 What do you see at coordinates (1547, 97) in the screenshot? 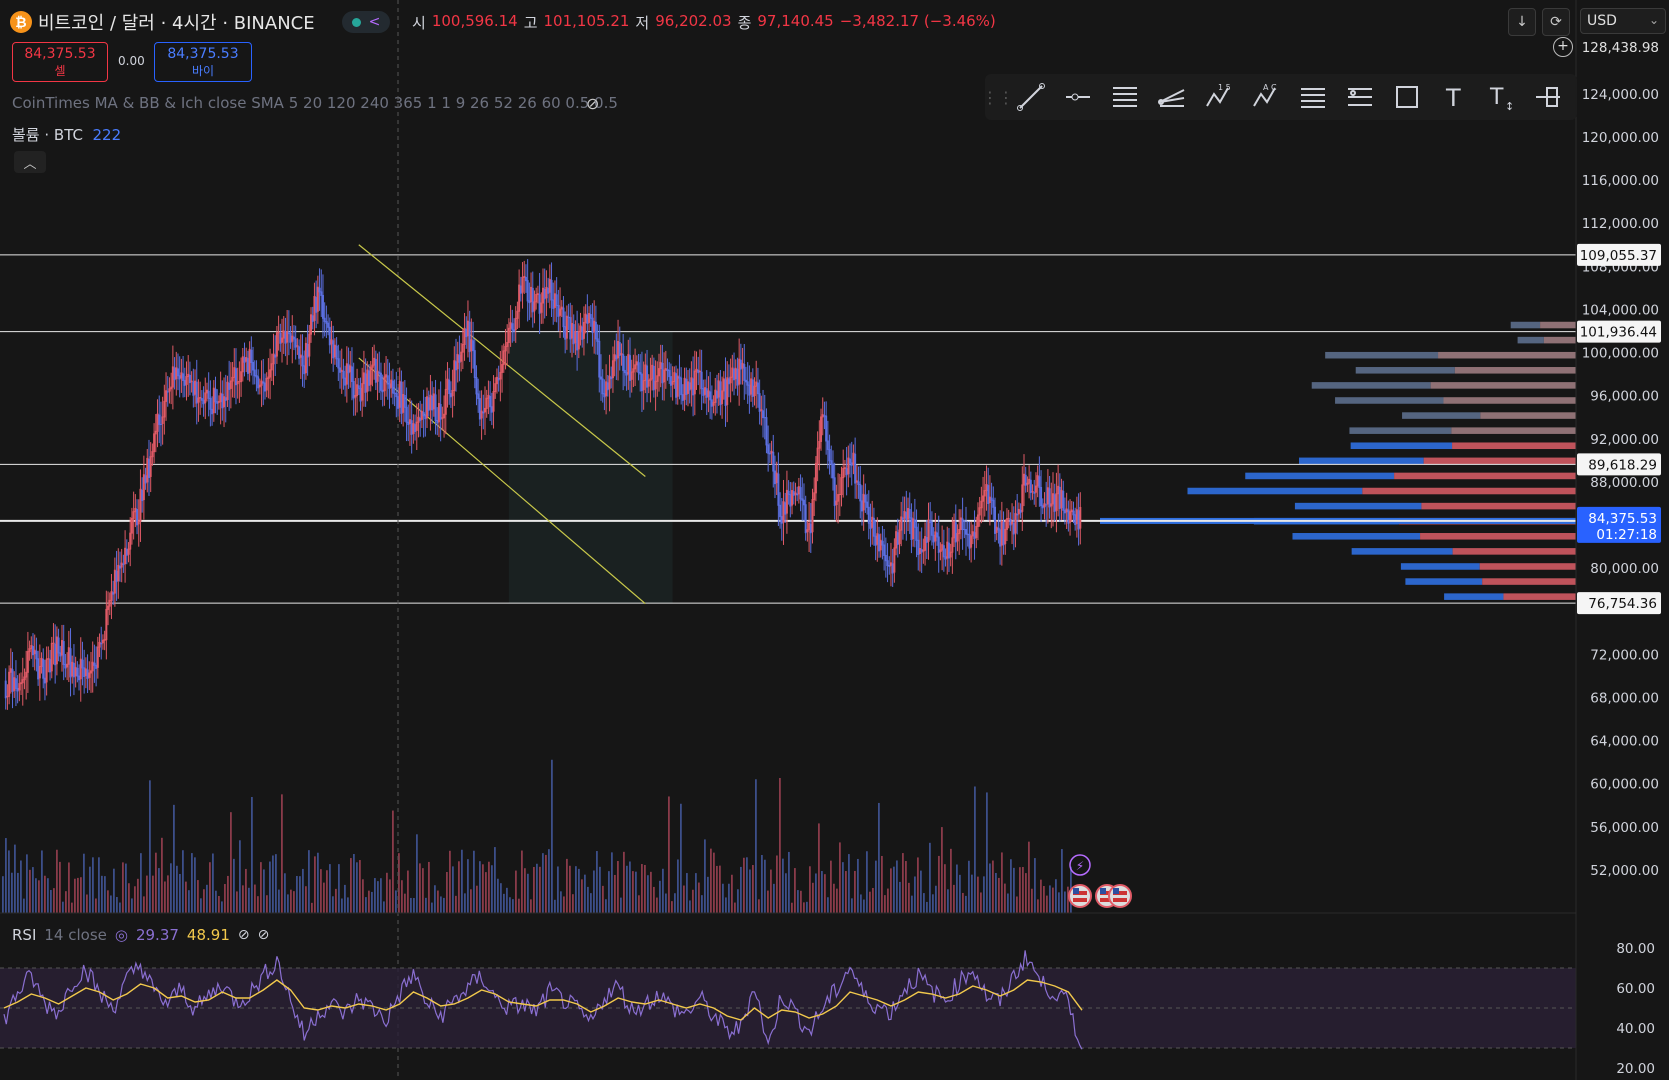
I see `long-position-icon` at bounding box center [1547, 97].